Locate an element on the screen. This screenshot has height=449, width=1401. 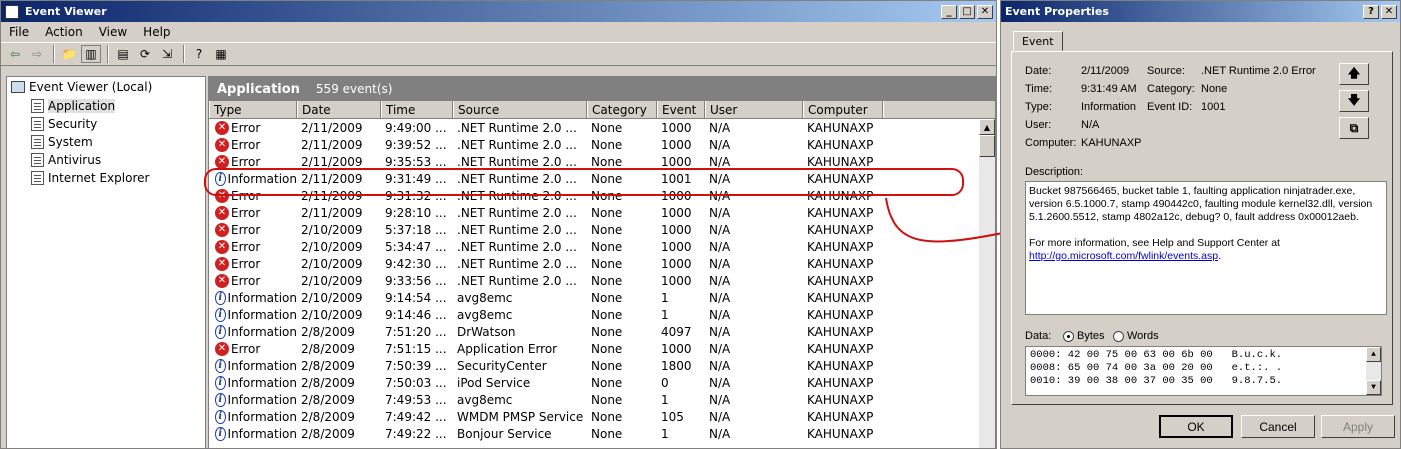
help-button: ? is located at coordinates (1371, 11).